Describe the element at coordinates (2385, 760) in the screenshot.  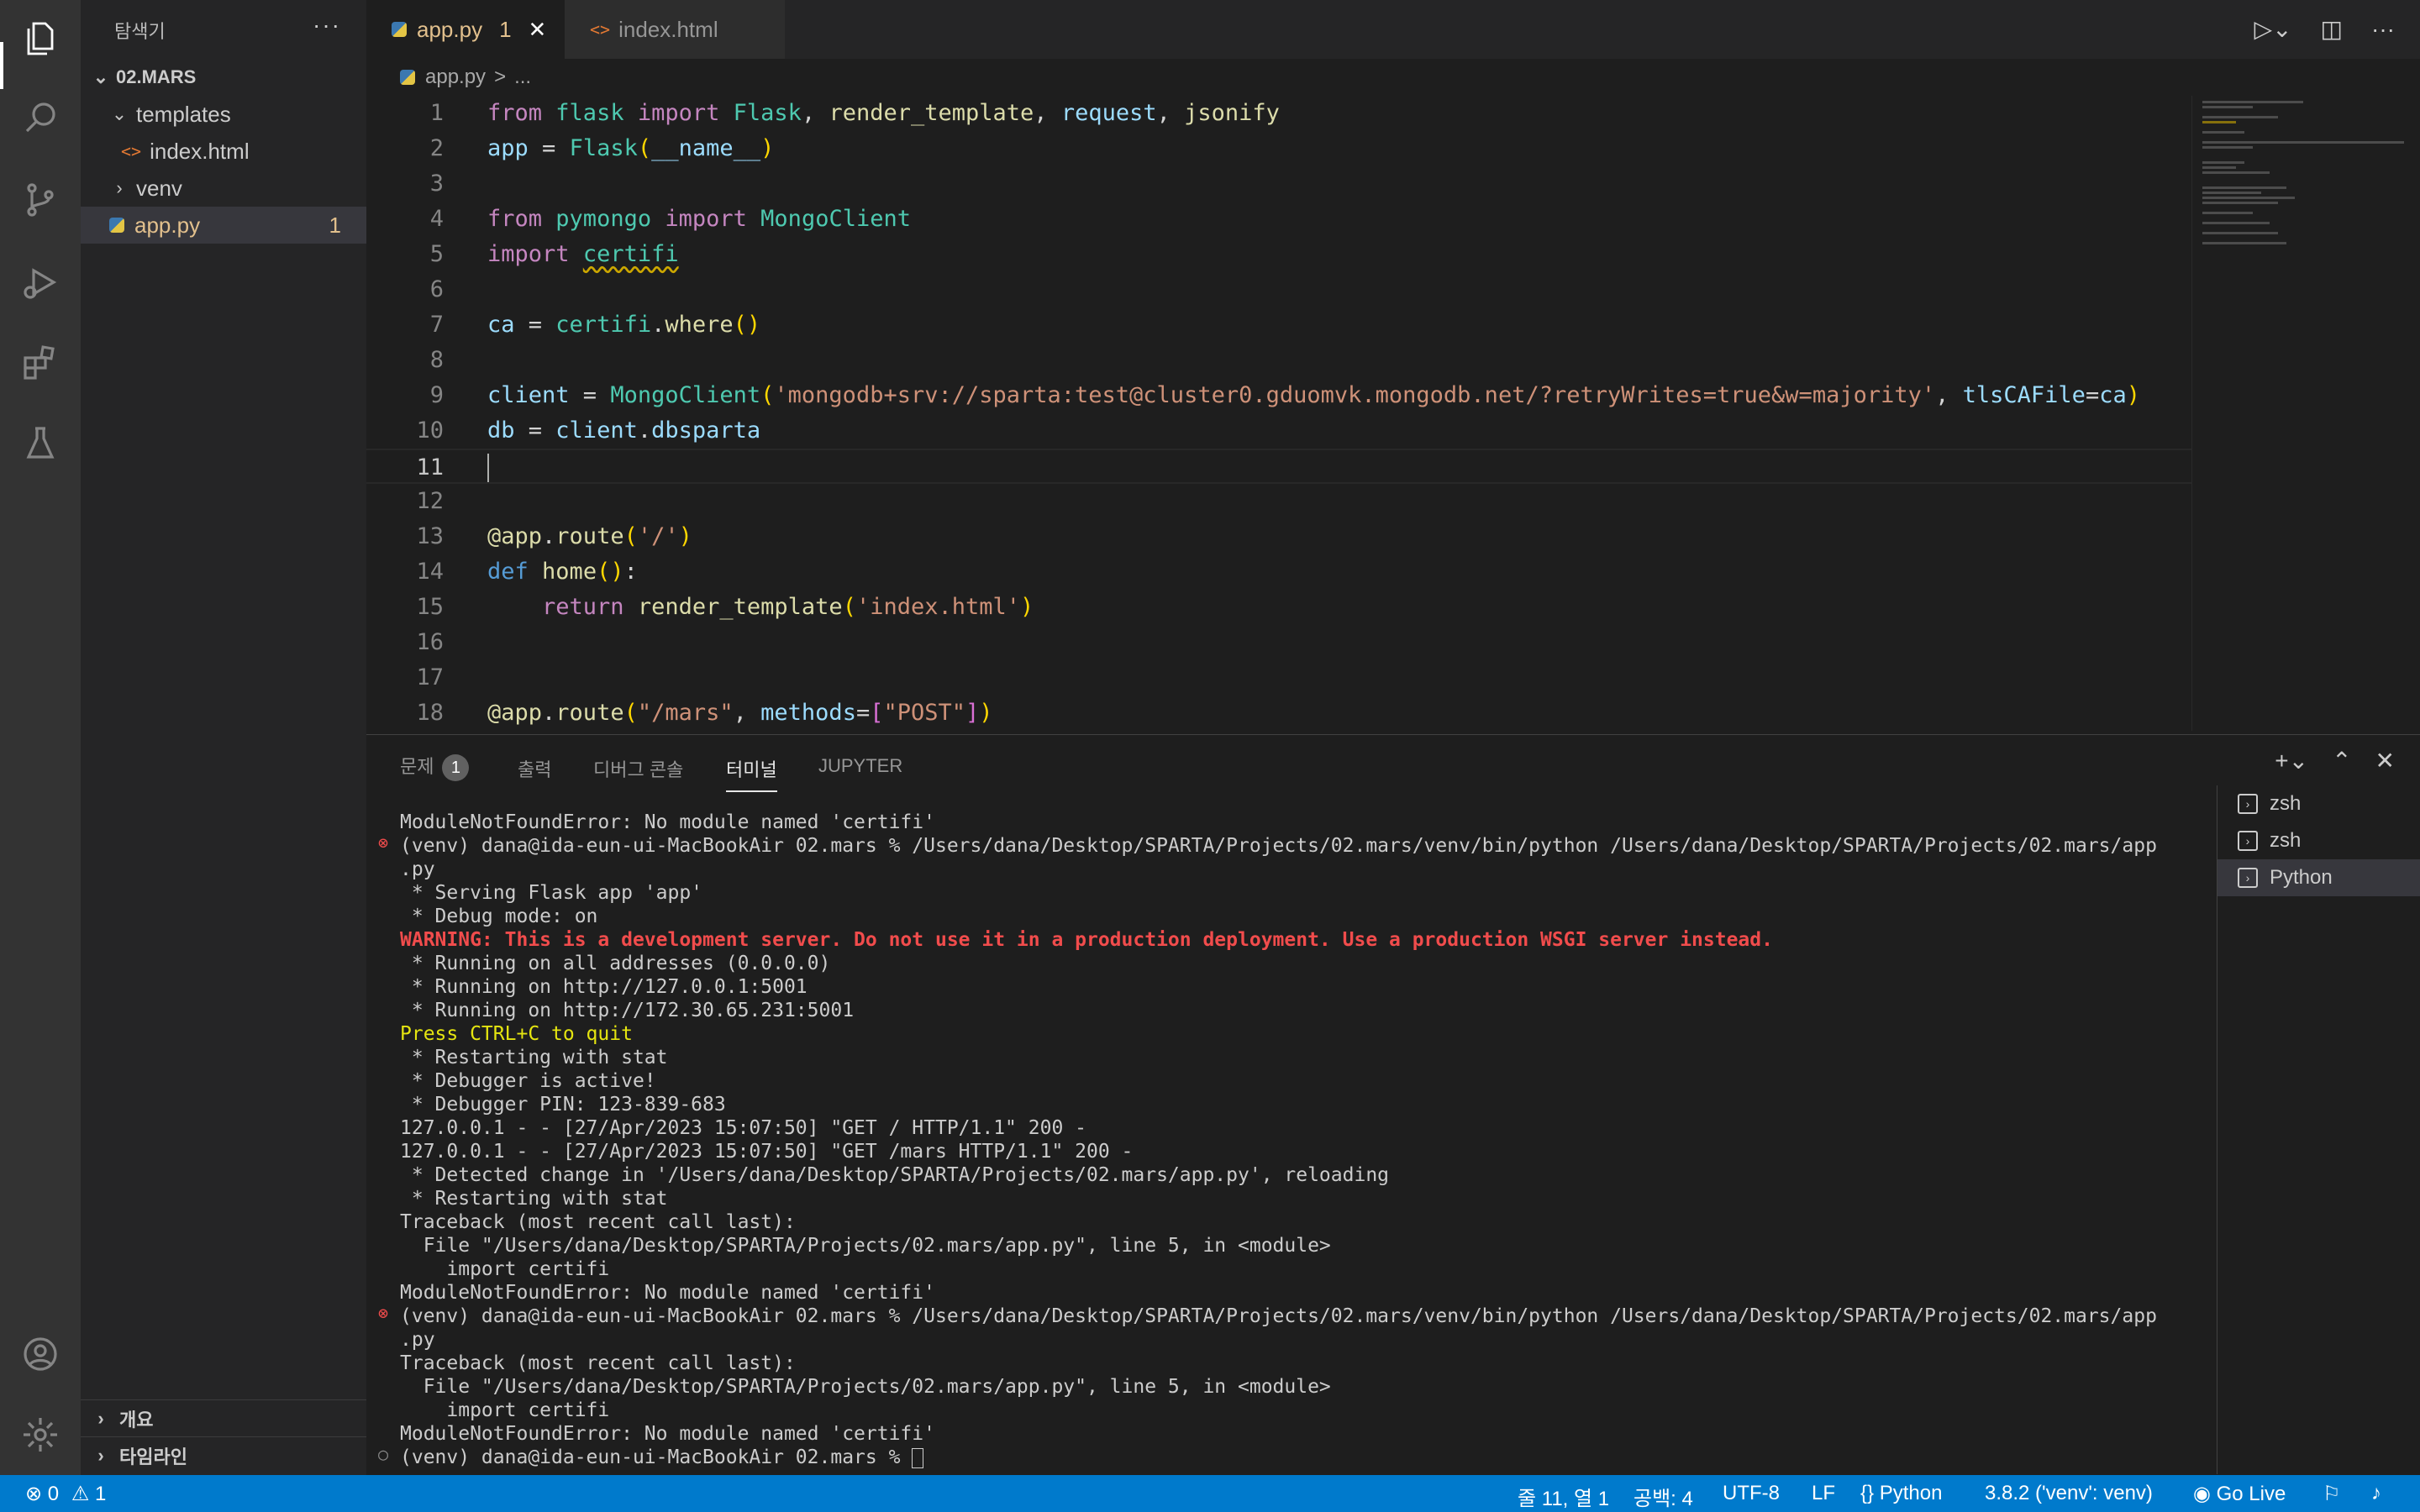
I see `close-panel-icon: ✕` at that location.